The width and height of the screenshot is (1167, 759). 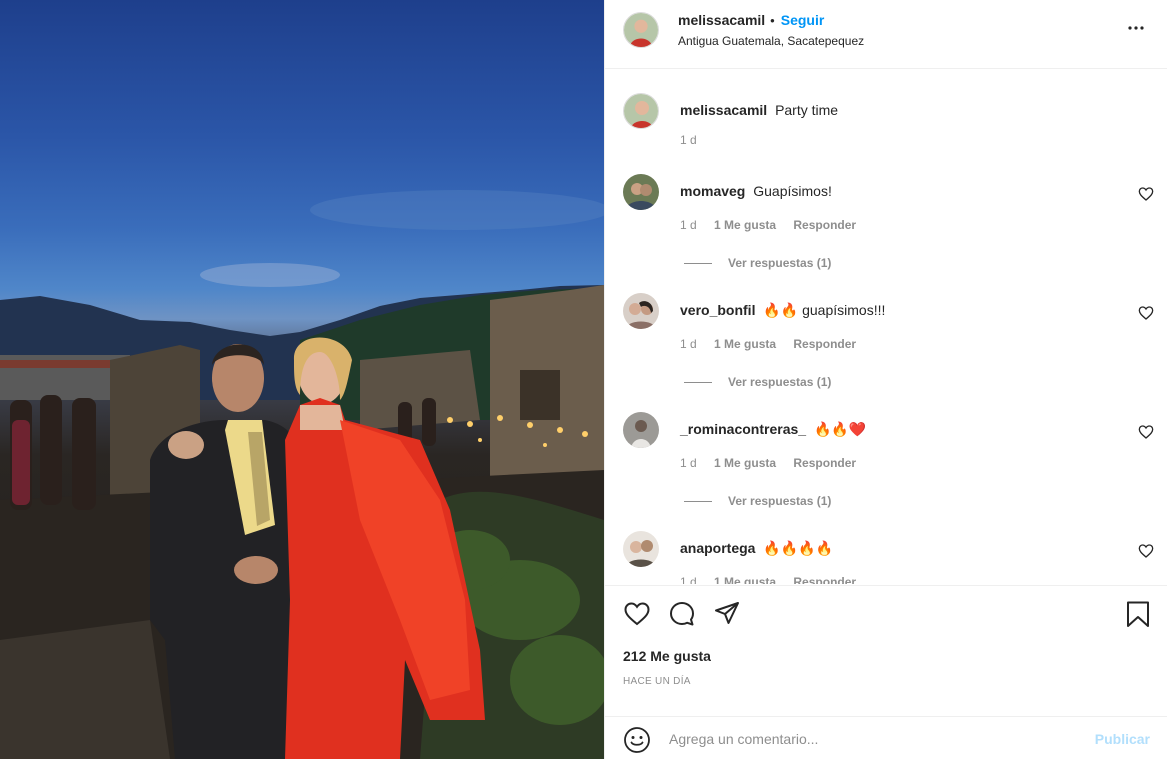 I want to click on comment-text: momaveg Guapísimos!, so click(x=756, y=191).